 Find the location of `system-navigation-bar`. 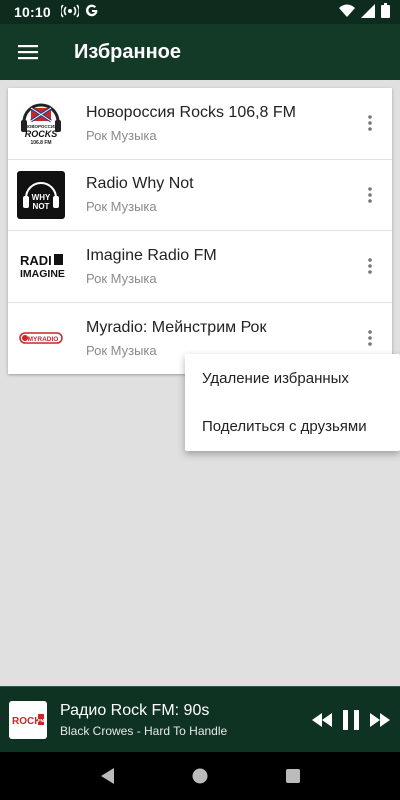

system-navigation-bar is located at coordinates (200, 776).